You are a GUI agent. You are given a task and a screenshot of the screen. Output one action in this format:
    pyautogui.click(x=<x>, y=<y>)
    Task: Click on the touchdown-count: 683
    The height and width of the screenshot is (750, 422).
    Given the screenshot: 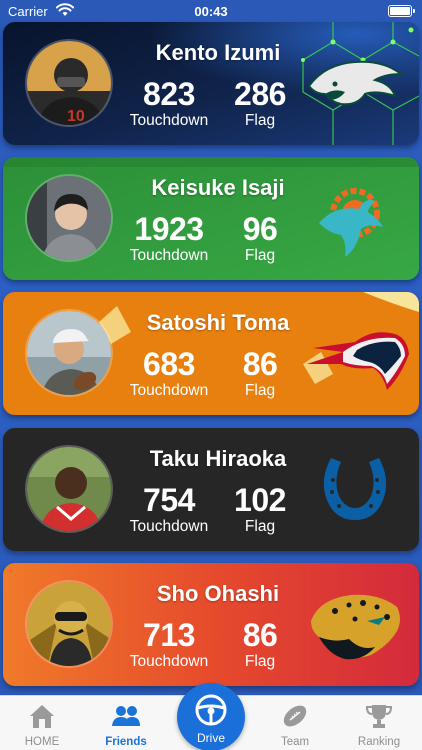 What is the action you would take?
    pyautogui.click(x=169, y=364)
    